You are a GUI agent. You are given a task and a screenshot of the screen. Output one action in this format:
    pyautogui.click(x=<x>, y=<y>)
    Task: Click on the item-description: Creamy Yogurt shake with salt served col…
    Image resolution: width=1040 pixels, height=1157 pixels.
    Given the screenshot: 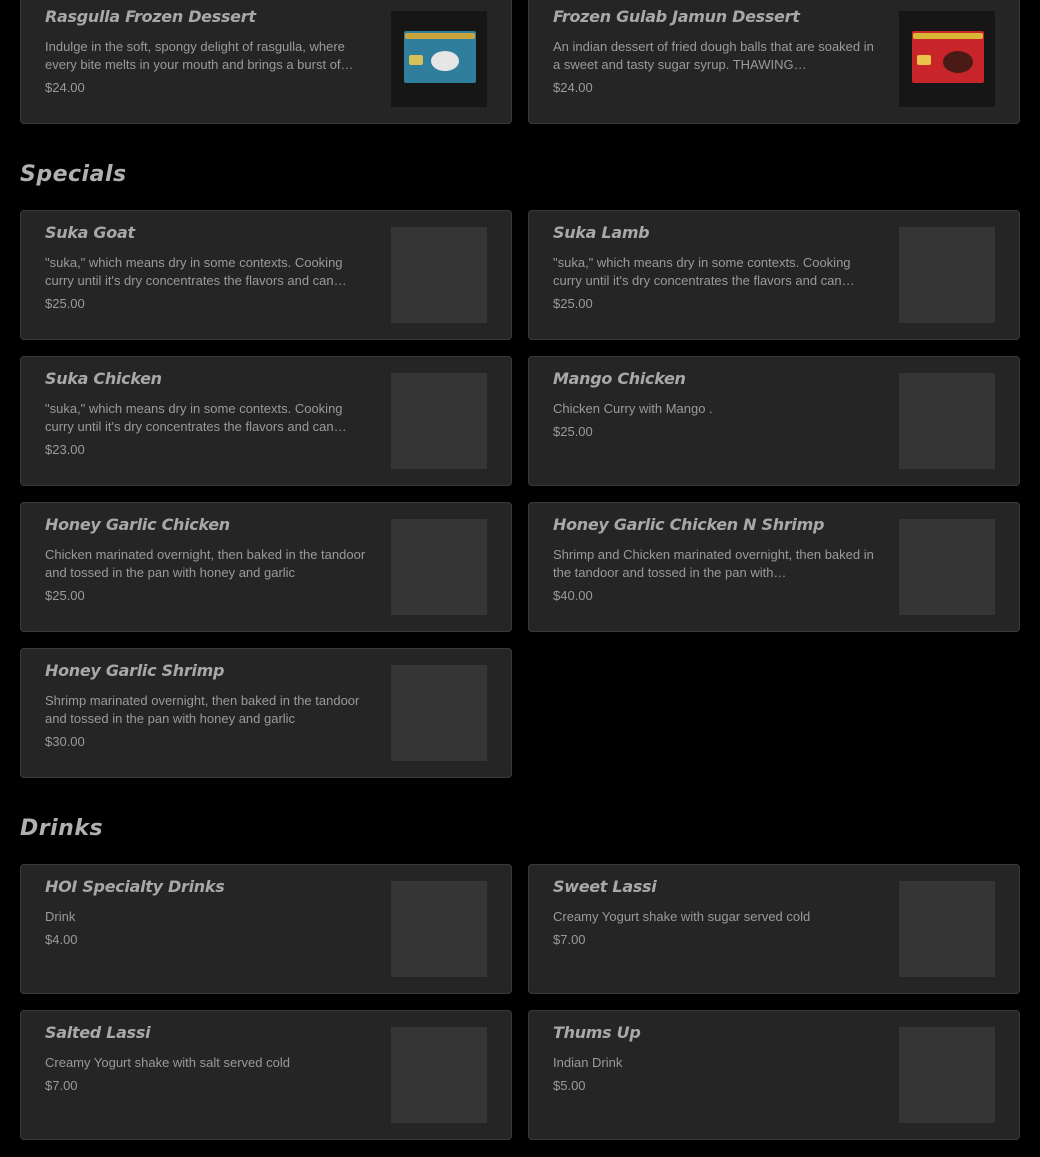 What is the action you would take?
    pyautogui.click(x=167, y=1062)
    